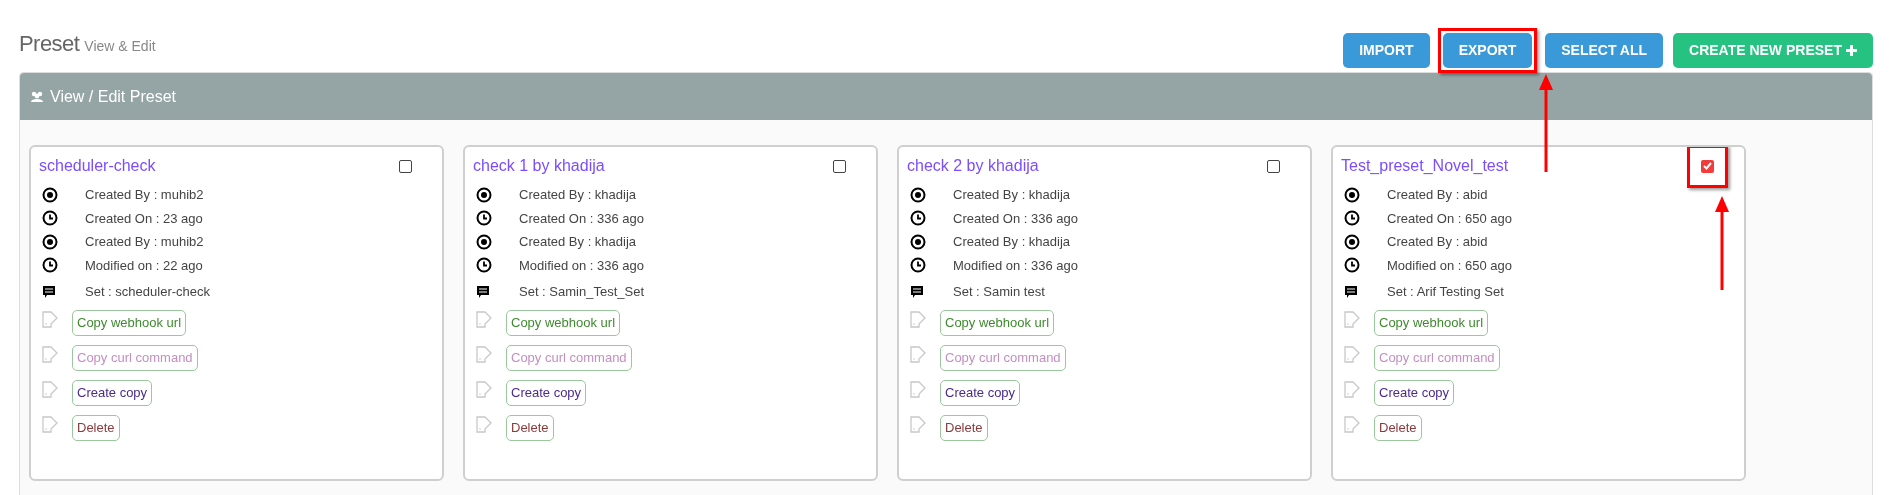 The width and height of the screenshot is (1892, 495). What do you see at coordinates (1450, 218) in the screenshot?
I see `info-text: Created On : 650 ago` at bounding box center [1450, 218].